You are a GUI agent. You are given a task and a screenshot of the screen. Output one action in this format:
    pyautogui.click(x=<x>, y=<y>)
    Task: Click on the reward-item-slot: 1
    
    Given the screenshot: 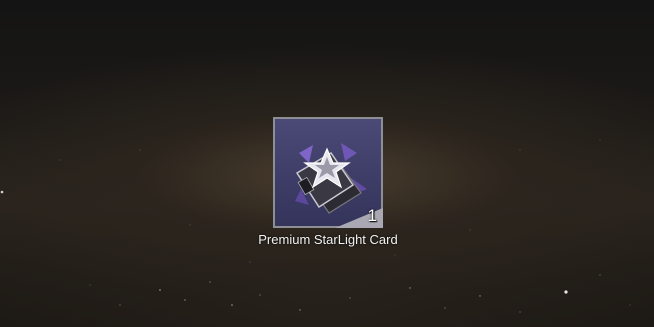 What is the action you would take?
    pyautogui.click(x=328, y=172)
    